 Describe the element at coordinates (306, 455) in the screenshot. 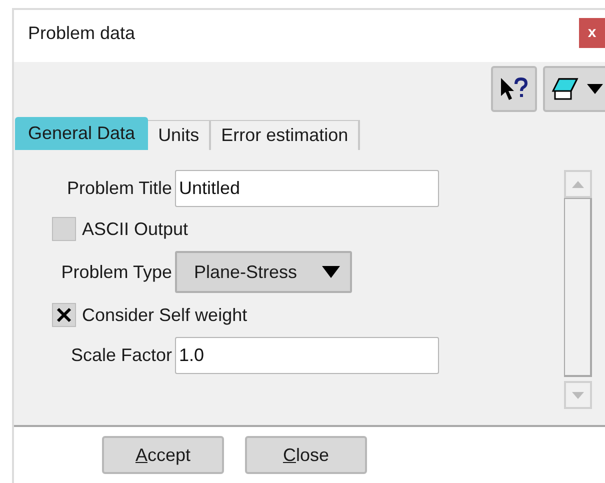

I see `dialog-button: Close` at that location.